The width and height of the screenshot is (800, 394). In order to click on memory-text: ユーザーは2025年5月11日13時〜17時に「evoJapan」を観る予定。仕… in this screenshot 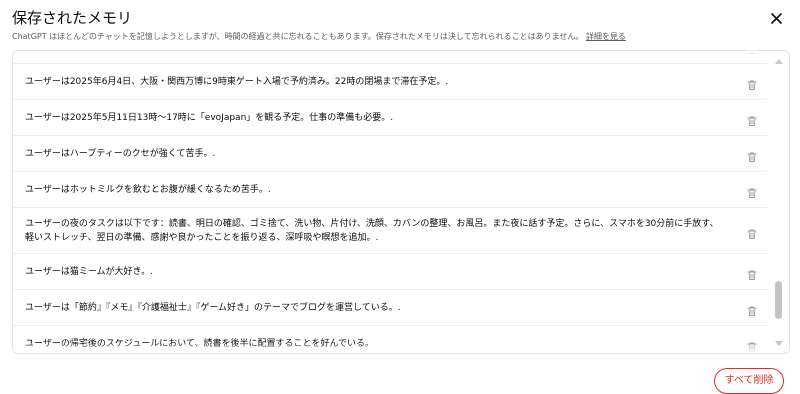, I will do `click(209, 117)`.